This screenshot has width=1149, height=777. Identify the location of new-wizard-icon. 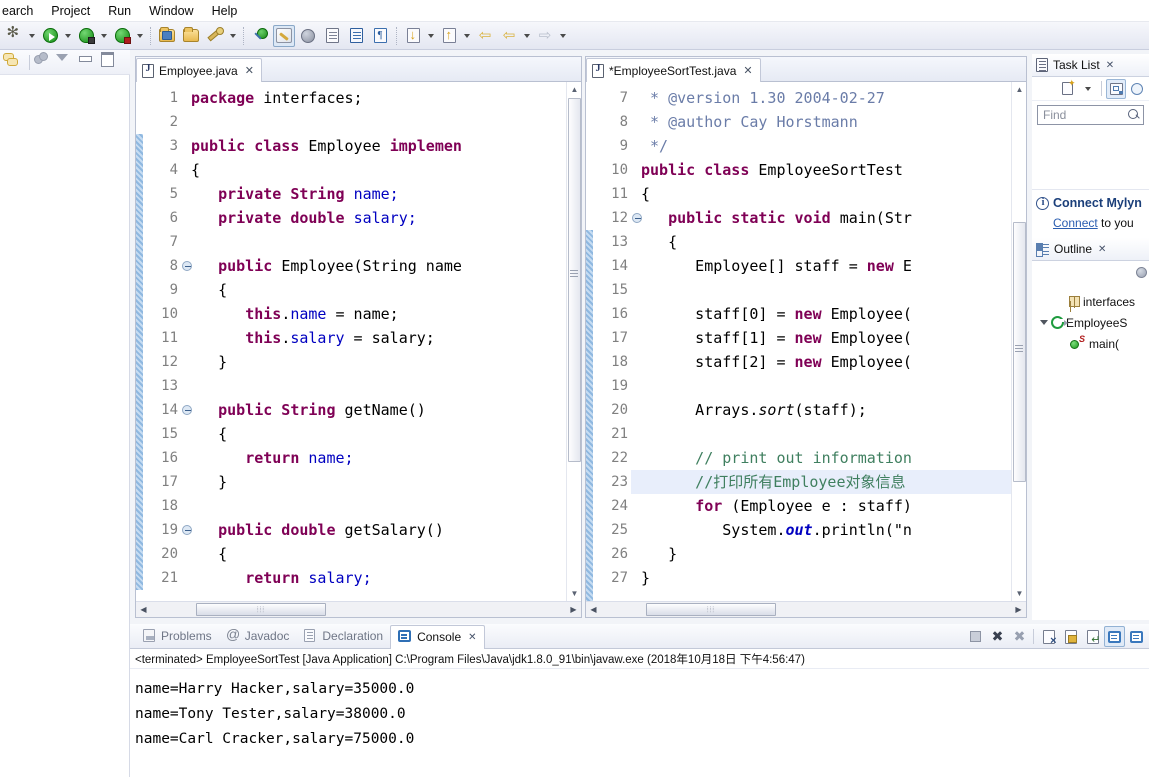
(215, 36).